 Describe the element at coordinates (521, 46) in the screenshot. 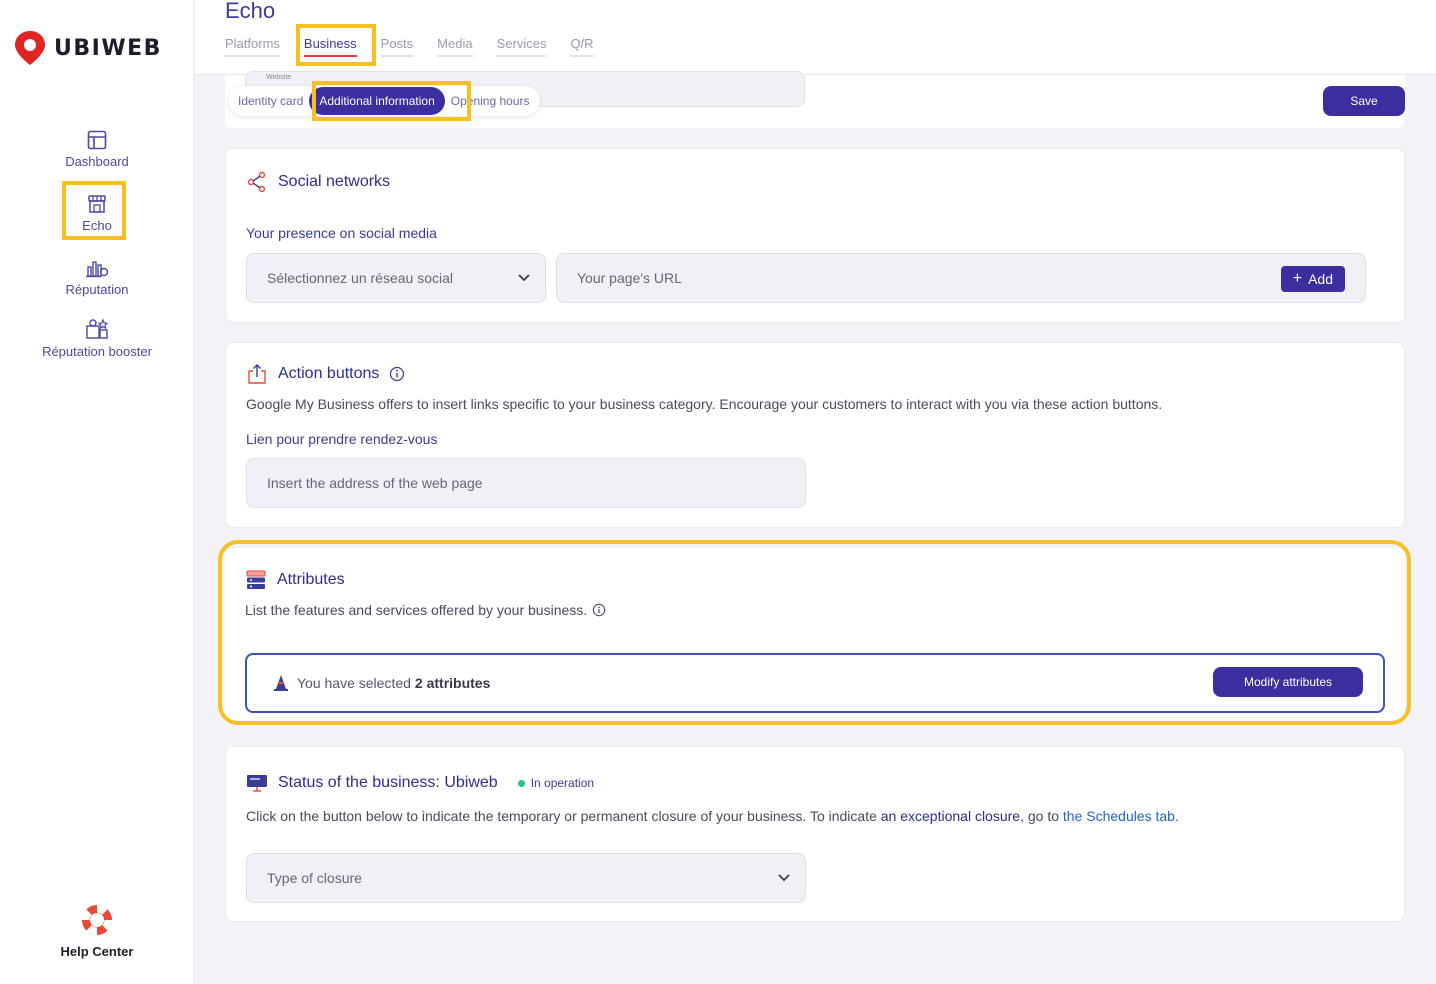

I see `tab-services: Services` at that location.